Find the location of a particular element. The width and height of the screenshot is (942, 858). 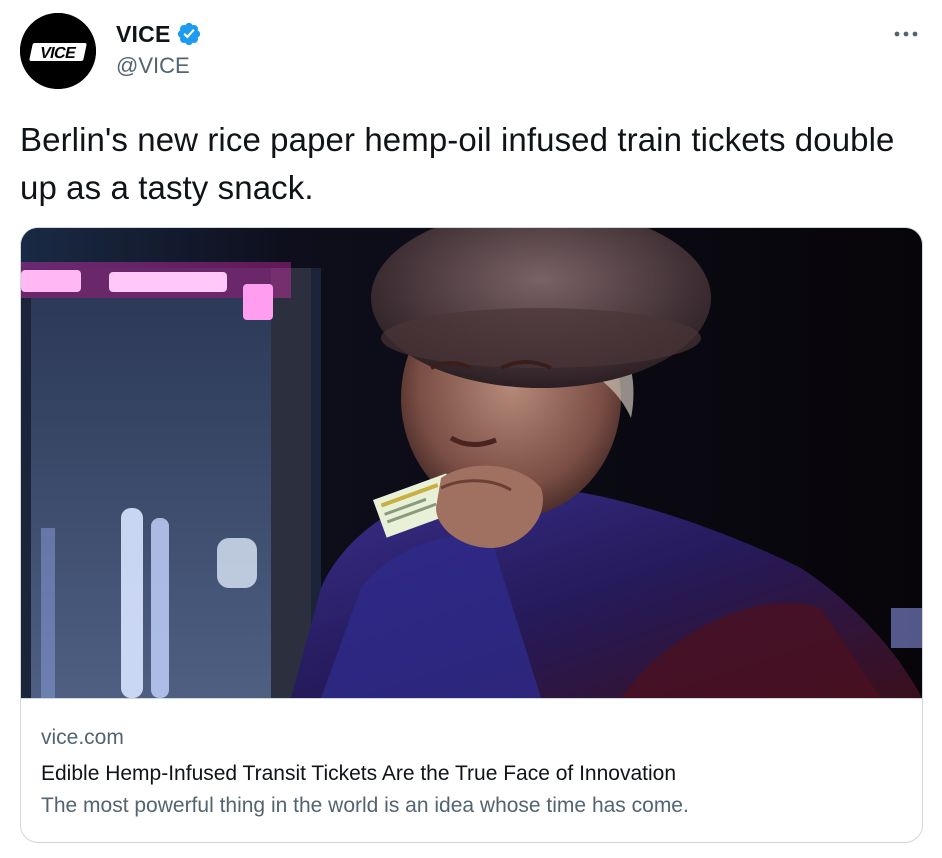

more-horizontal-icon is located at coordinates (906, 34).